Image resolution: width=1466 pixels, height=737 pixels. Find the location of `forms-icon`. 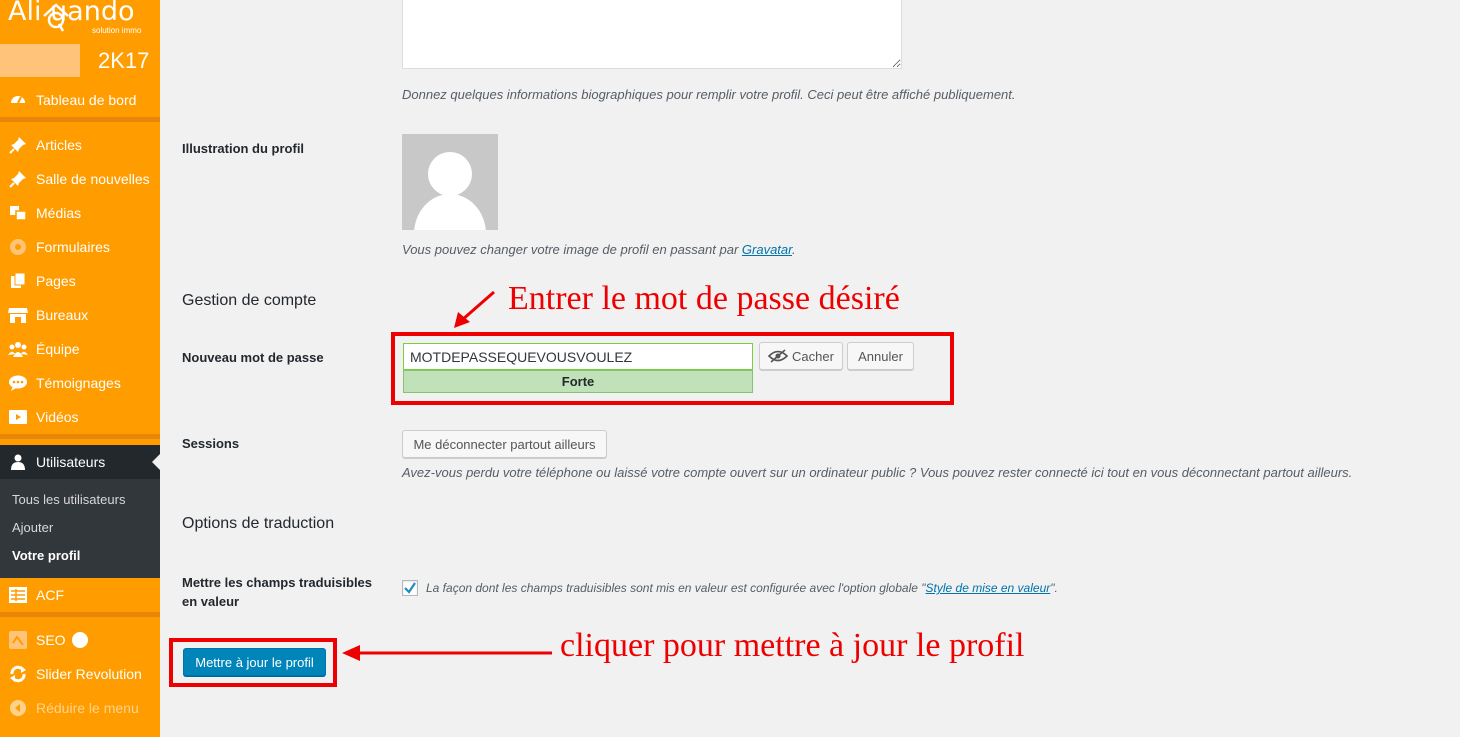

forms-icon is located at coordinates (18, 247).